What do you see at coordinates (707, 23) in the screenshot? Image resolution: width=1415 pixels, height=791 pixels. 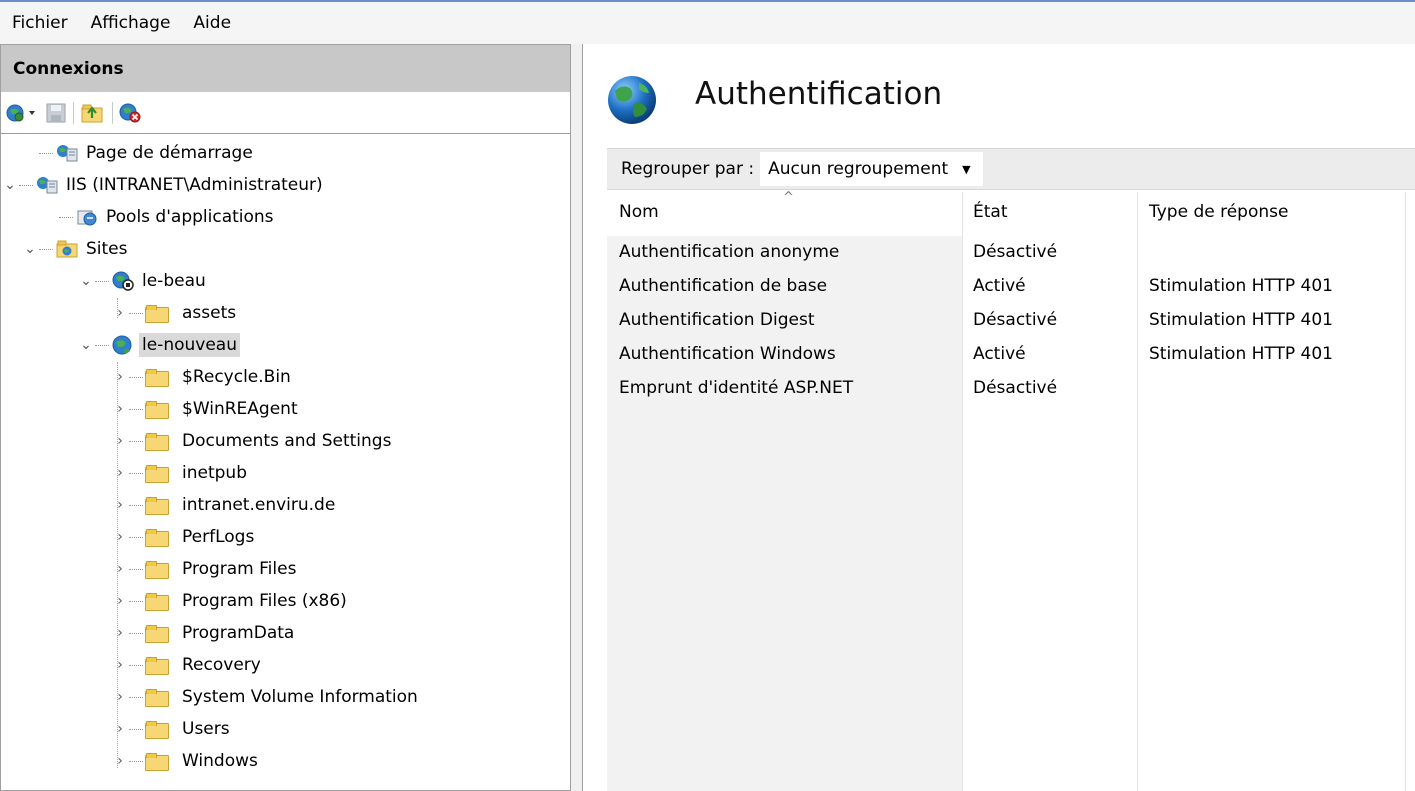 I see `menu-bar: Fichier Affichage Aide` at bounding box center [707, 23].